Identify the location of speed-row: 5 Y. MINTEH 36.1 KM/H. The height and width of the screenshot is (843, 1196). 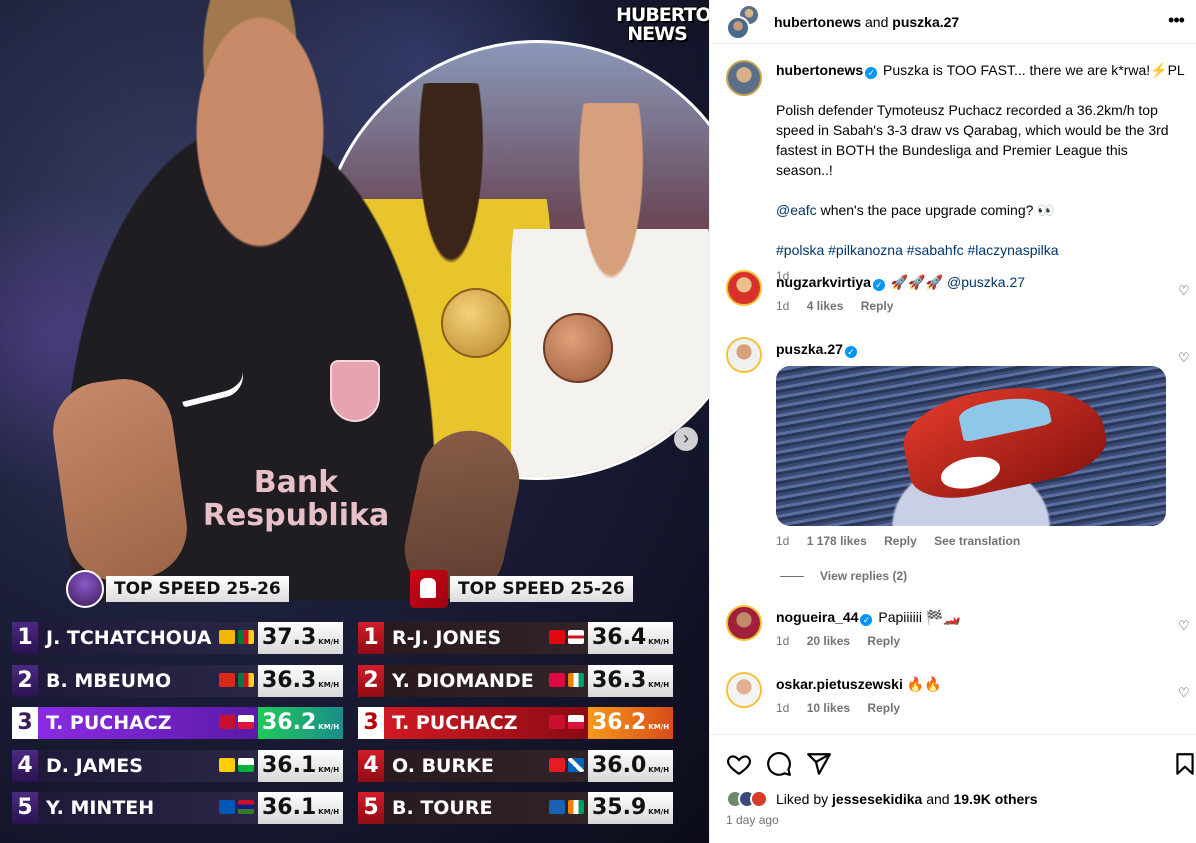
(177, 808).